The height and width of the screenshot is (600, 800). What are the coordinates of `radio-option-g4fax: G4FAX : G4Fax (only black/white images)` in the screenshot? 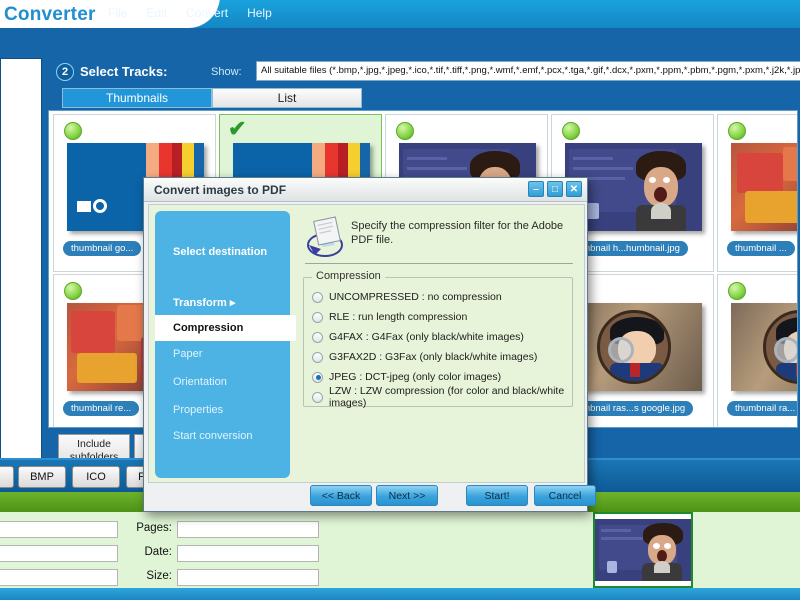 It's located at (418, 337).